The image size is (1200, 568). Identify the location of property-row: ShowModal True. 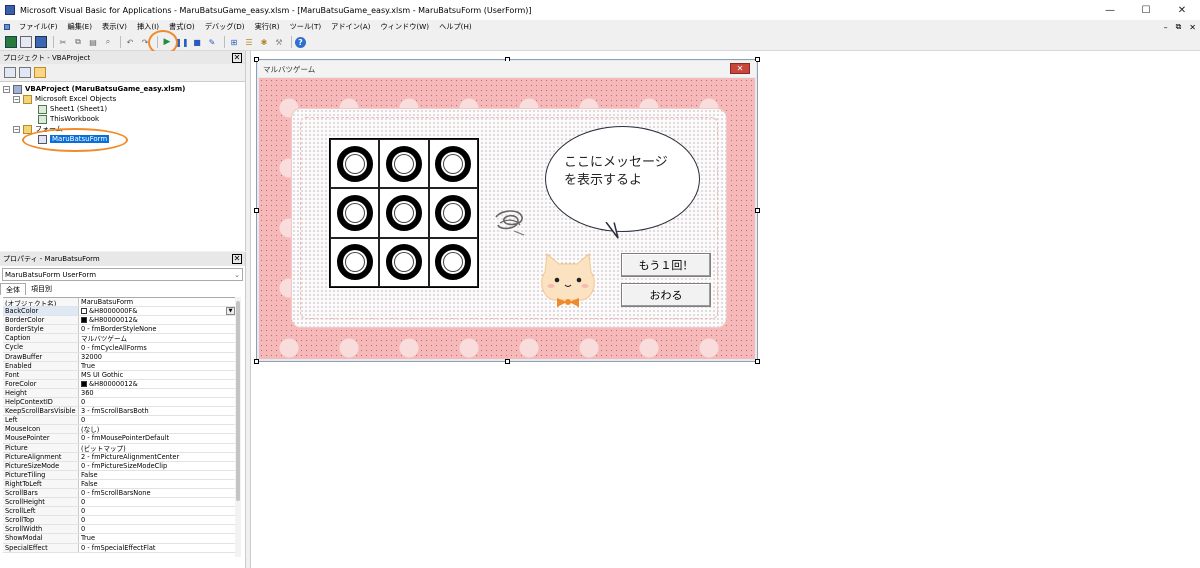
(119, 539).